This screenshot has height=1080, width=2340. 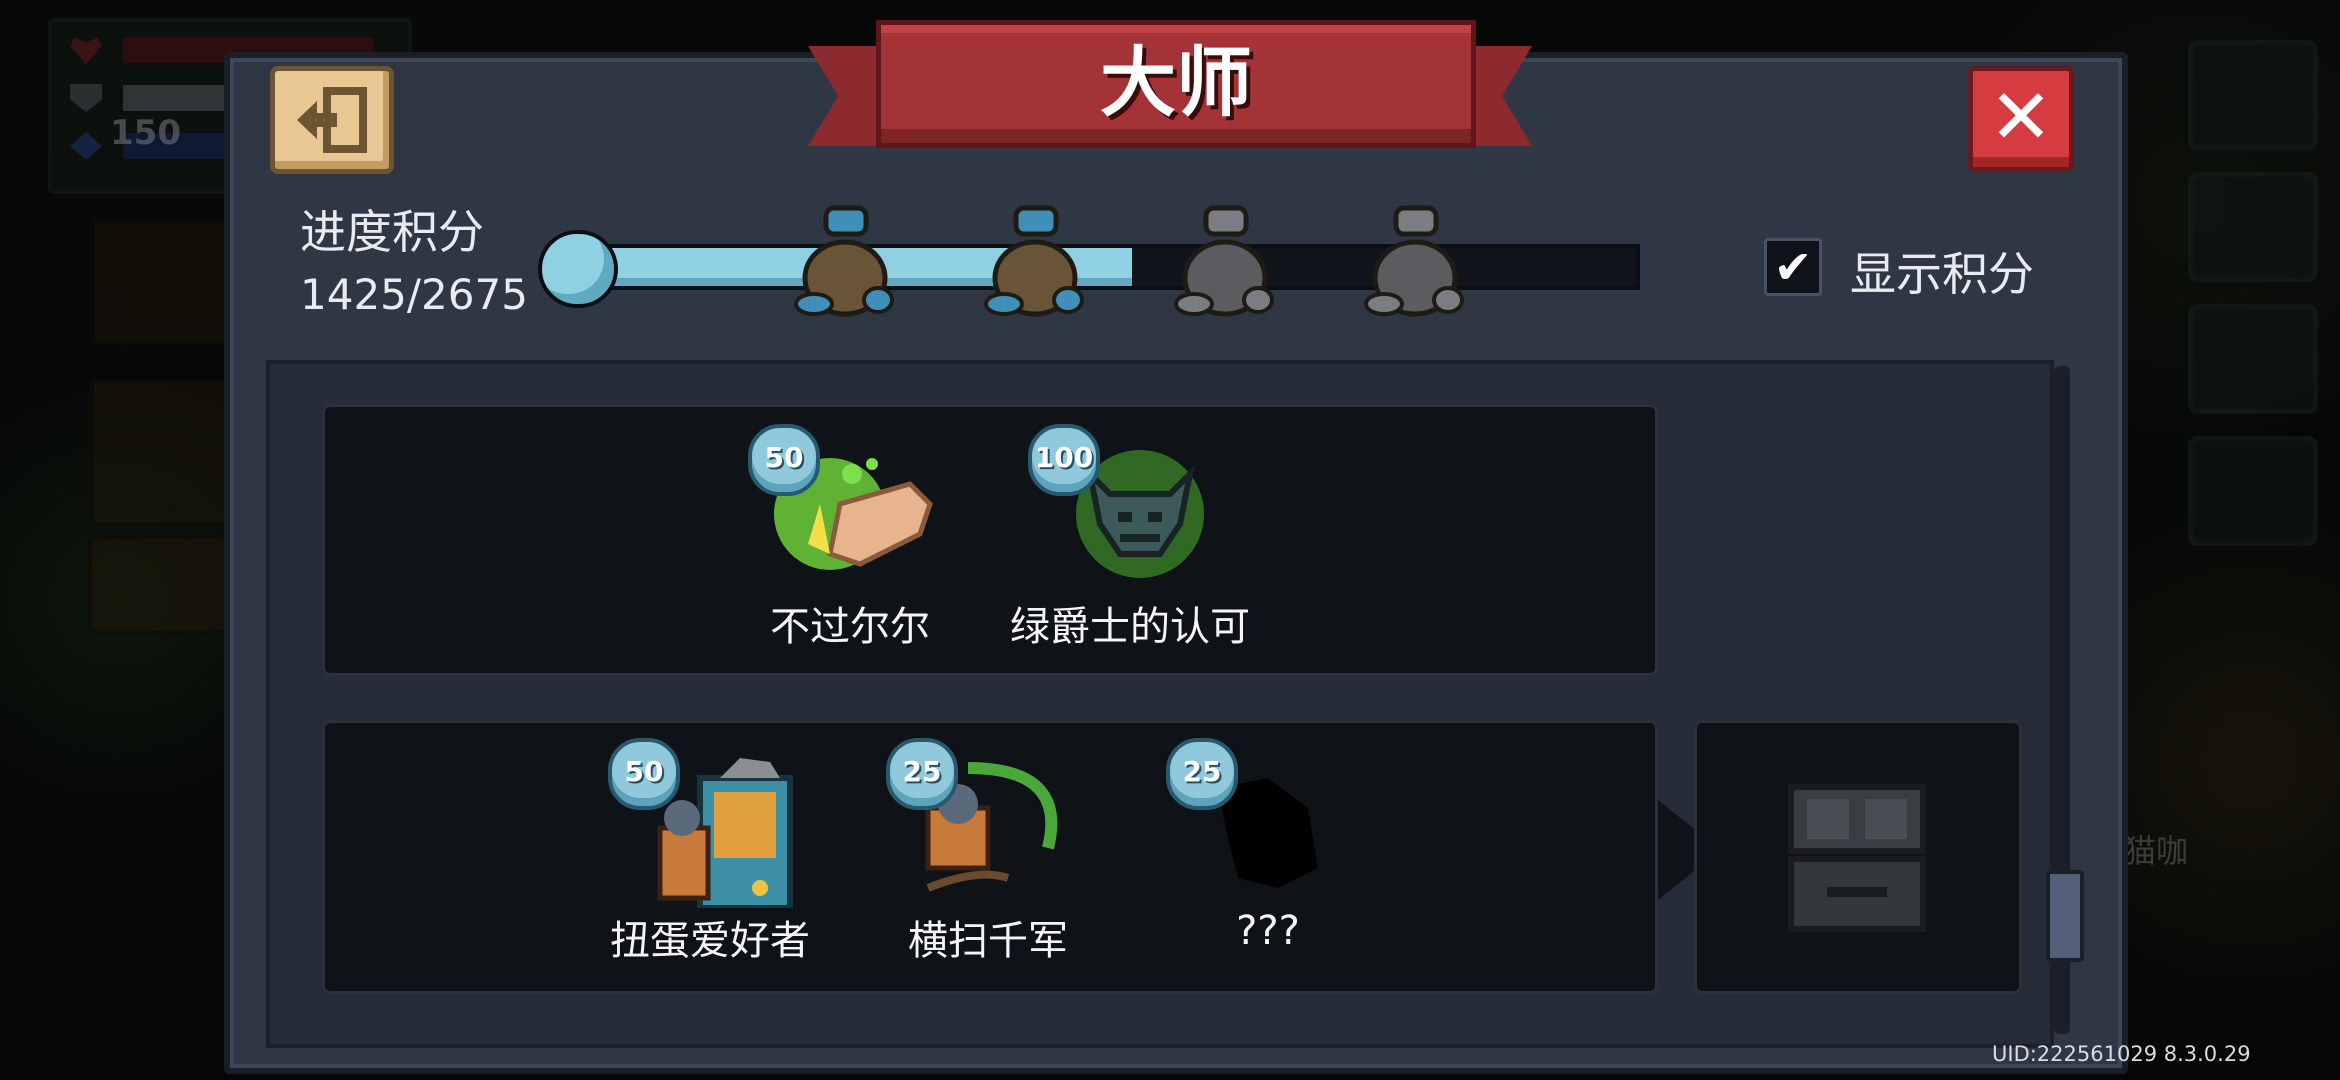 What do you see at coordinates (392, 232) in the screenshot?
I see `progress-label: 进度积分` at bounding box center [392, 232].